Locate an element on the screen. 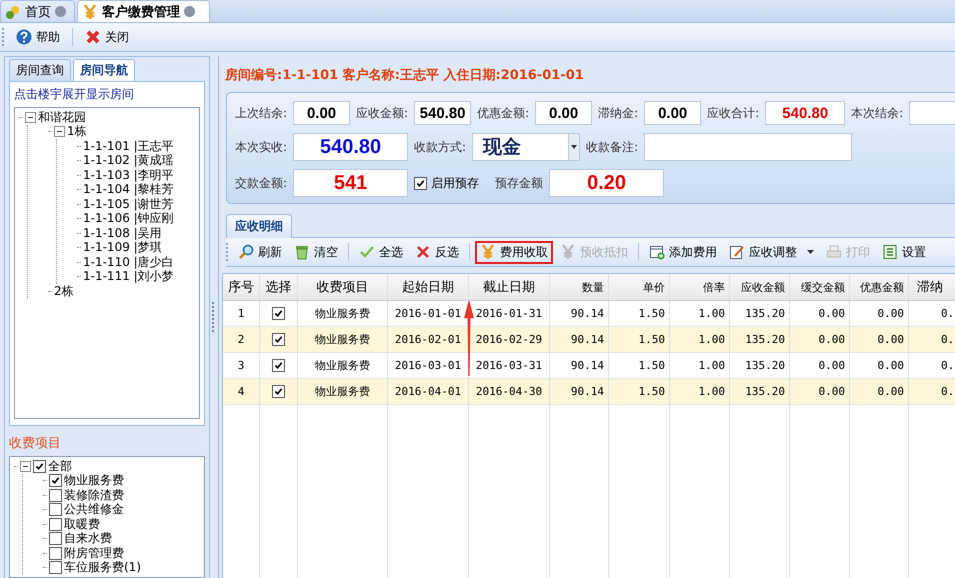 The width and height of the screenshot is (955, 578). tree-item: 1-1-111 |刘小梦 is located at coordinates (128, 277).